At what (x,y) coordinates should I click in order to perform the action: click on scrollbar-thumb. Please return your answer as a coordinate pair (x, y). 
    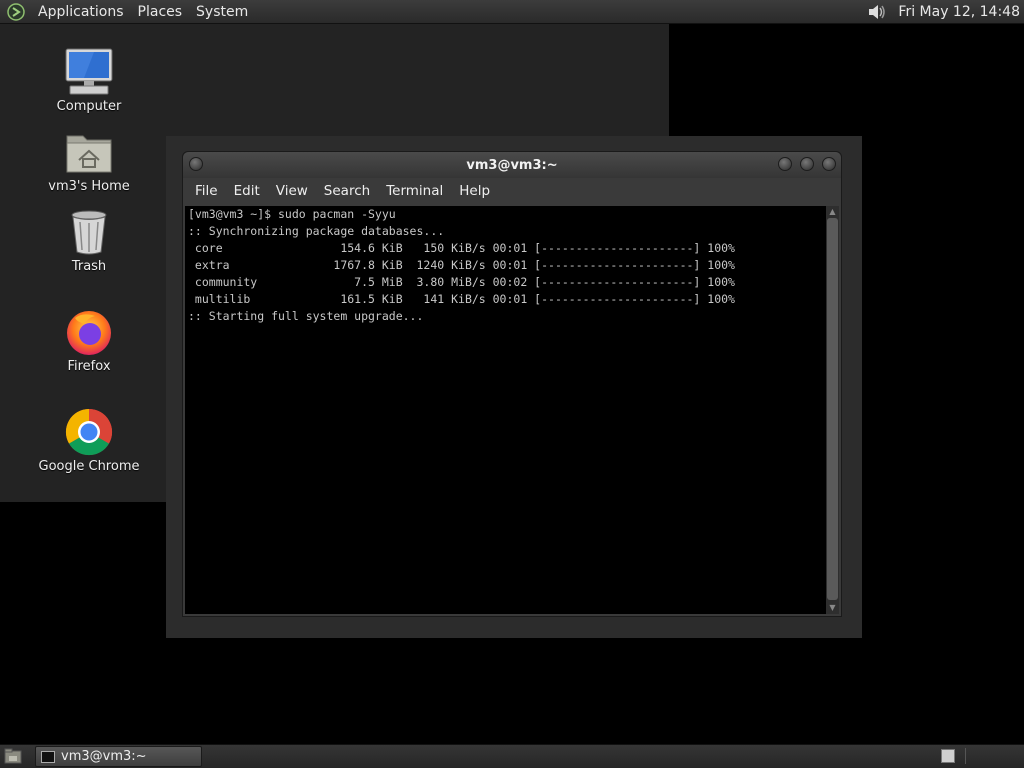
    Looking at the image, I should click on (832, 409).